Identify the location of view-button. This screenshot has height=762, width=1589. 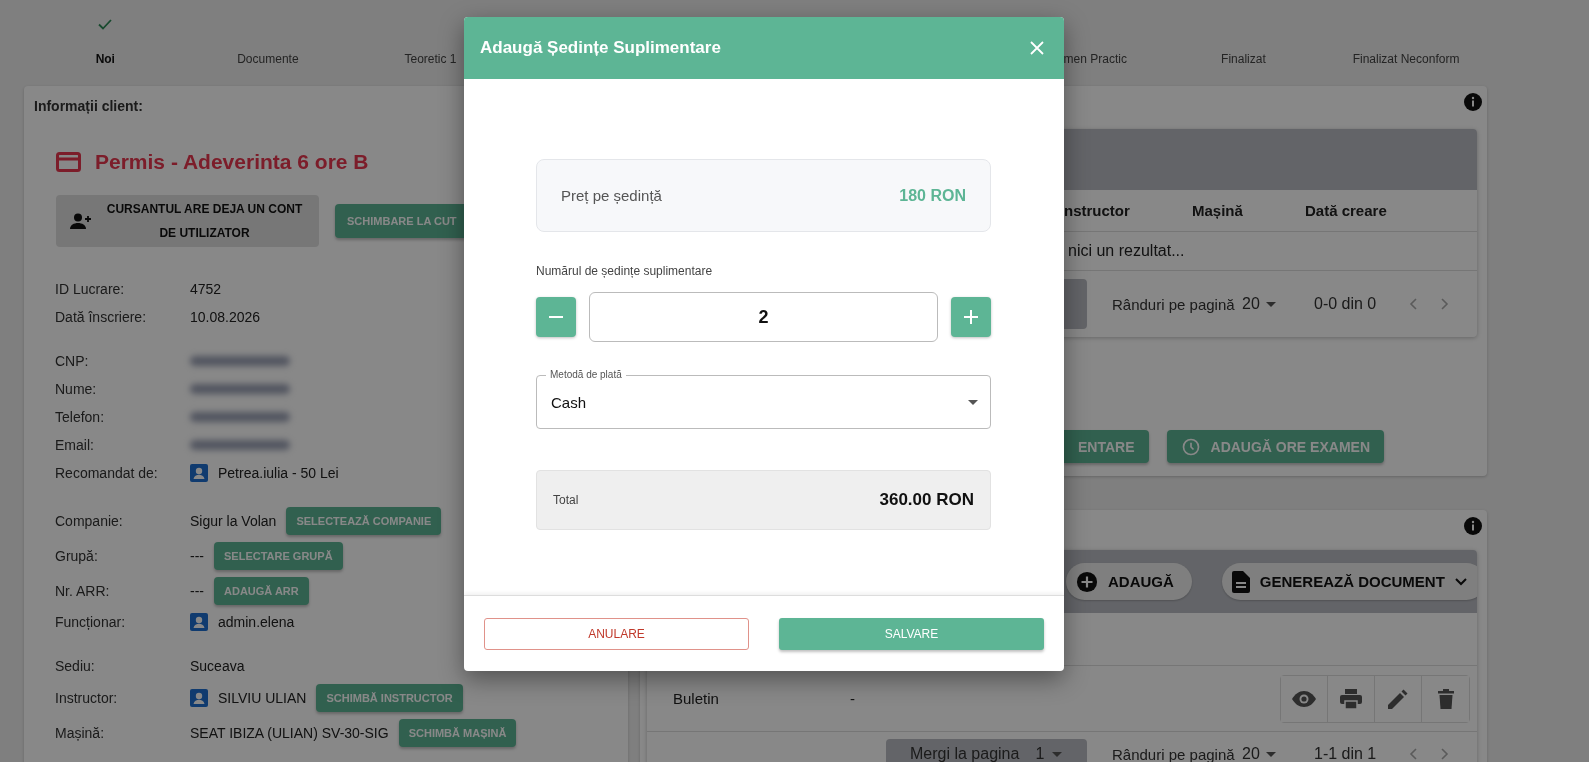
(1304, 698).